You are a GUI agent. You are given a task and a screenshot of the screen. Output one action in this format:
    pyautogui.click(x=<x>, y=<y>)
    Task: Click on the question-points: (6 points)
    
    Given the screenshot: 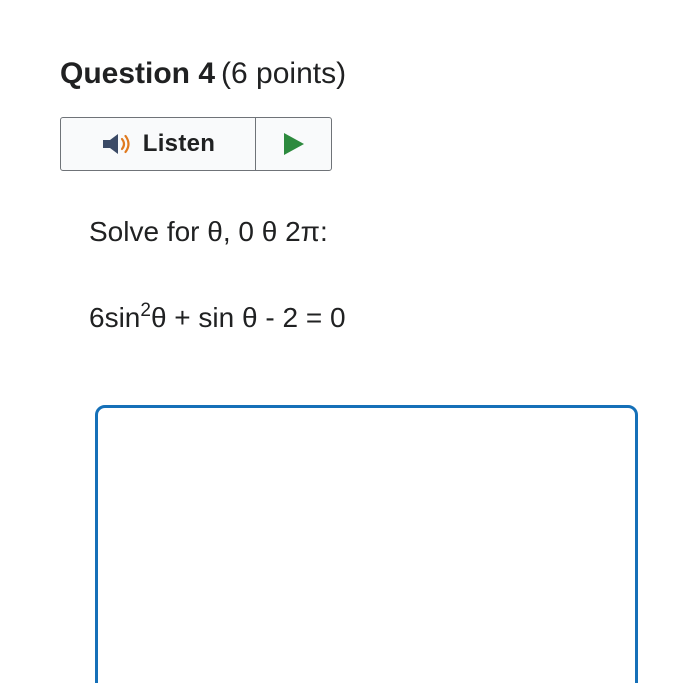 What is the action you would take?
    pyautogui.click(x=284, y=73)
    